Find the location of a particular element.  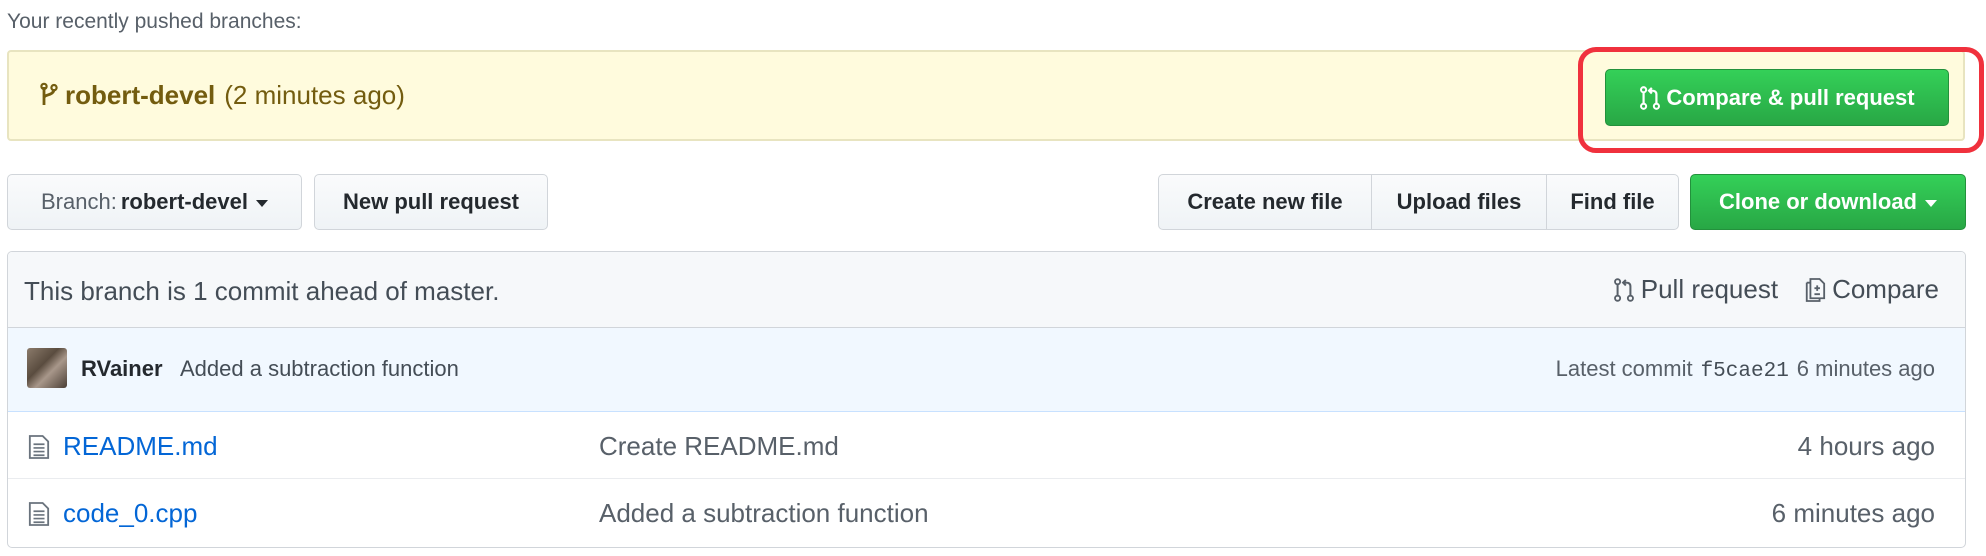

latest-commit-age: 6 minutes ago is located at coordinates (1865, 368).